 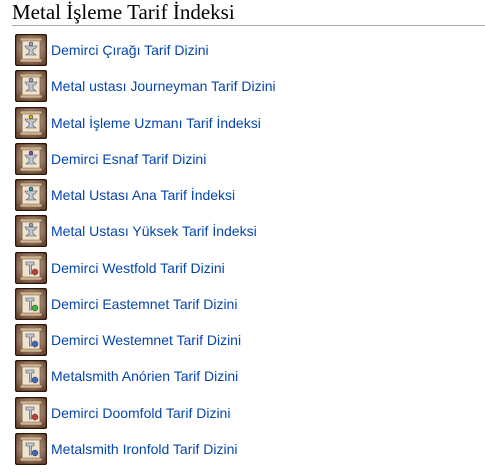 I want to click on recipe-list-item: Metalsmith Ironfold Tarif Dizini, so click(x=145, y=450).